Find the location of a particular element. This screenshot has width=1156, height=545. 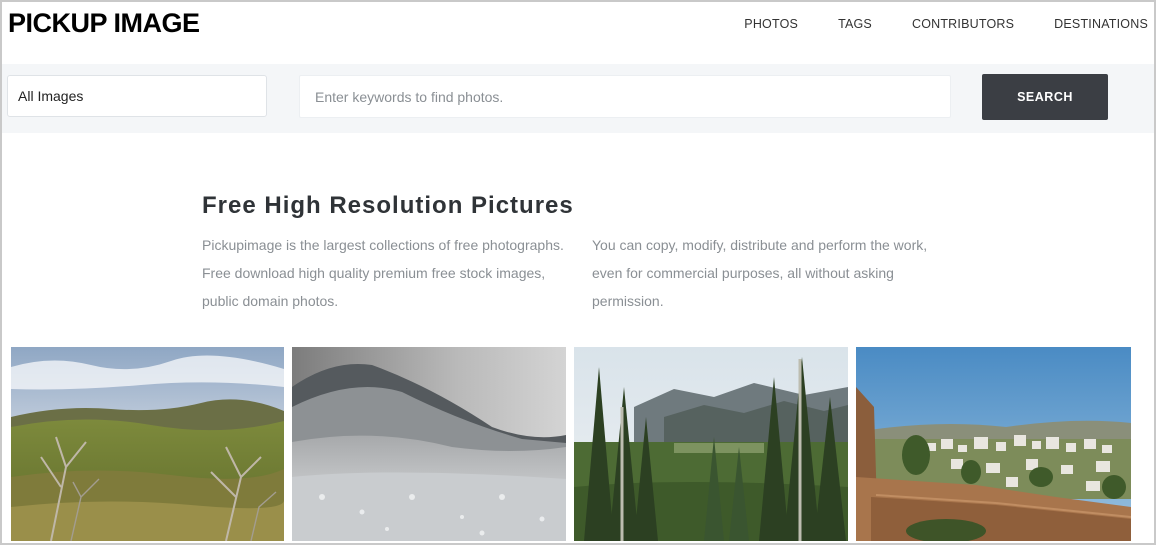

photo-thumbnail-town is located at coordinates (993, 444).